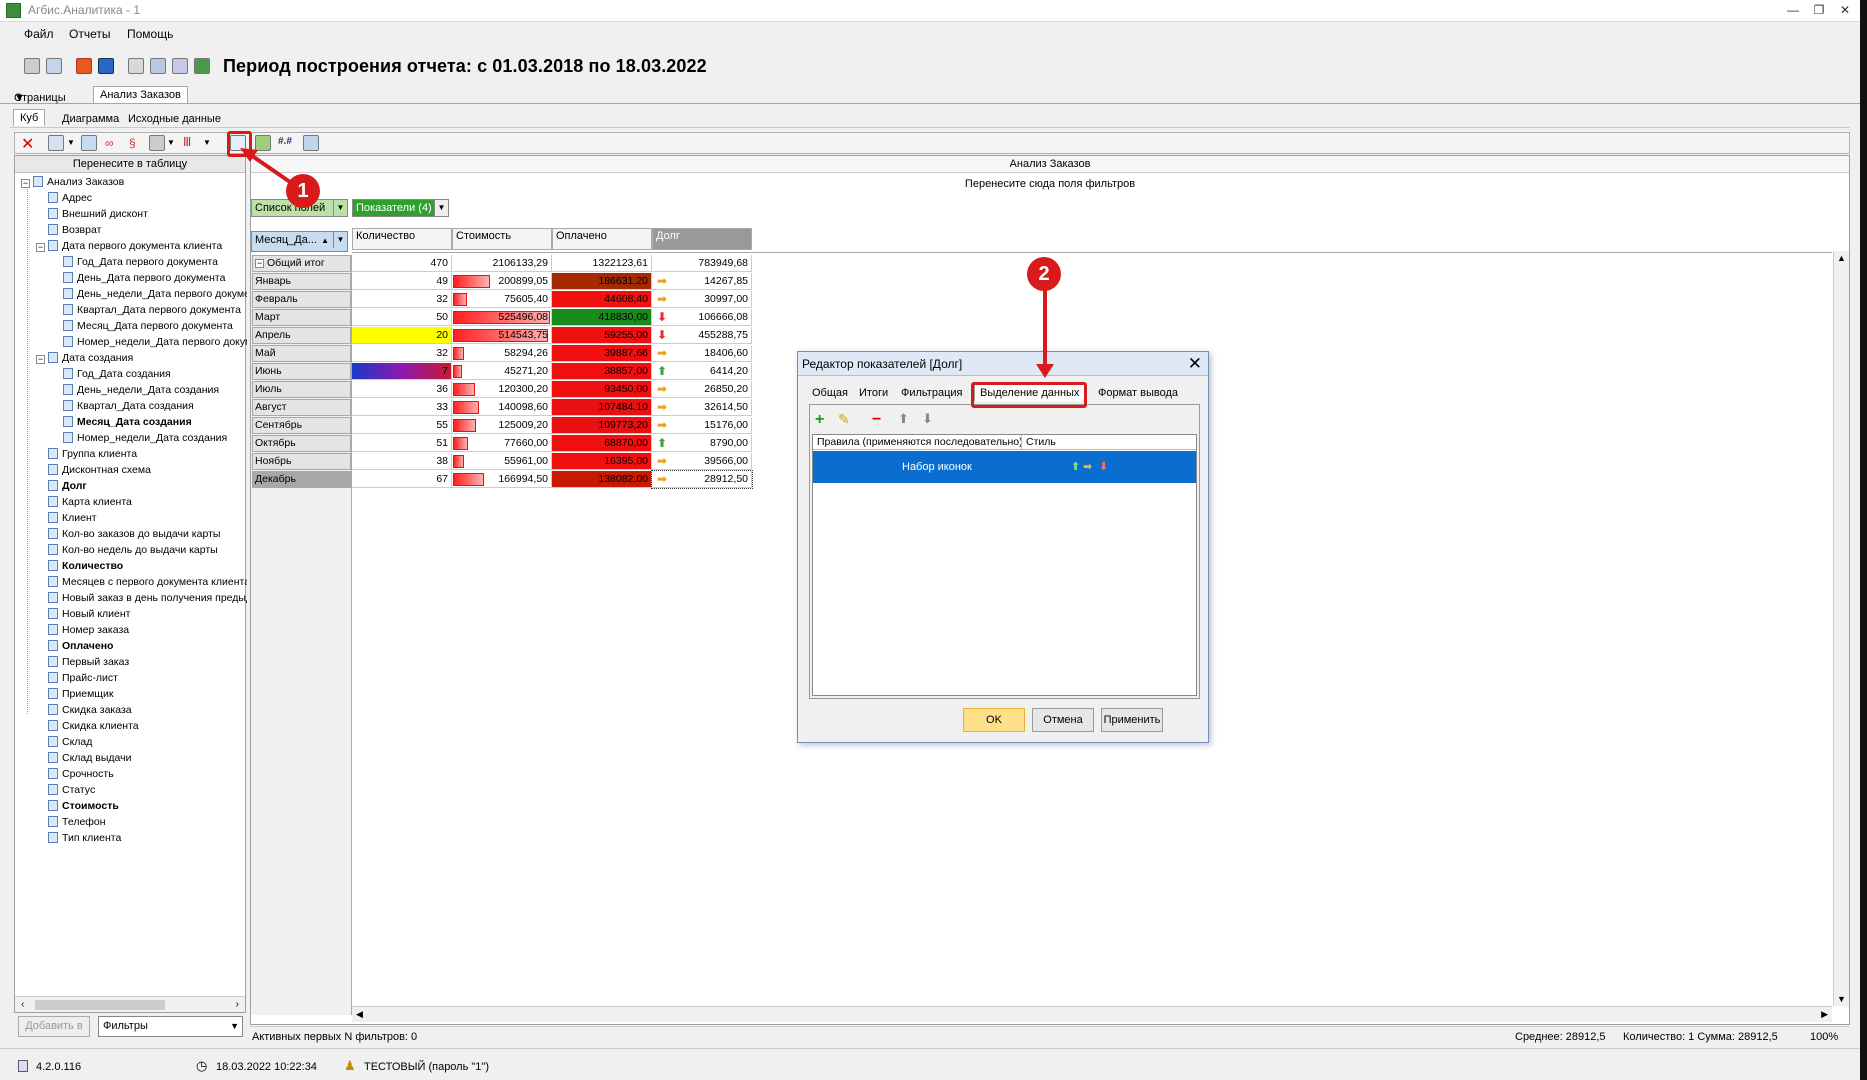 The width and height of the screenshot is (1867, 1080). I want to click on cell-value: 109773,20, so click(623, 425).